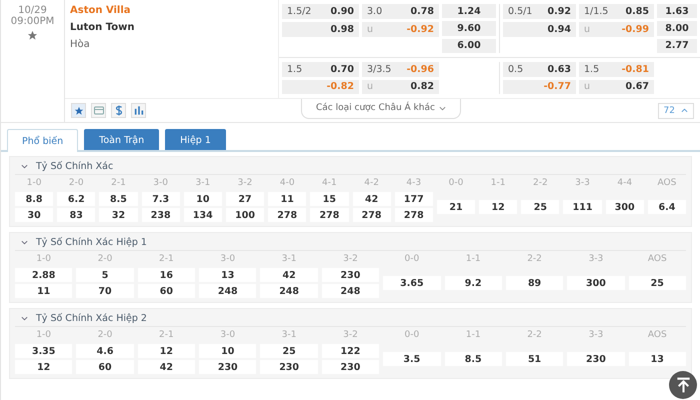 The image size is (700, 400). Describe the element at coordinates (469, 45) in the screenshot. I see `odds-cell: 6.00` at that location.